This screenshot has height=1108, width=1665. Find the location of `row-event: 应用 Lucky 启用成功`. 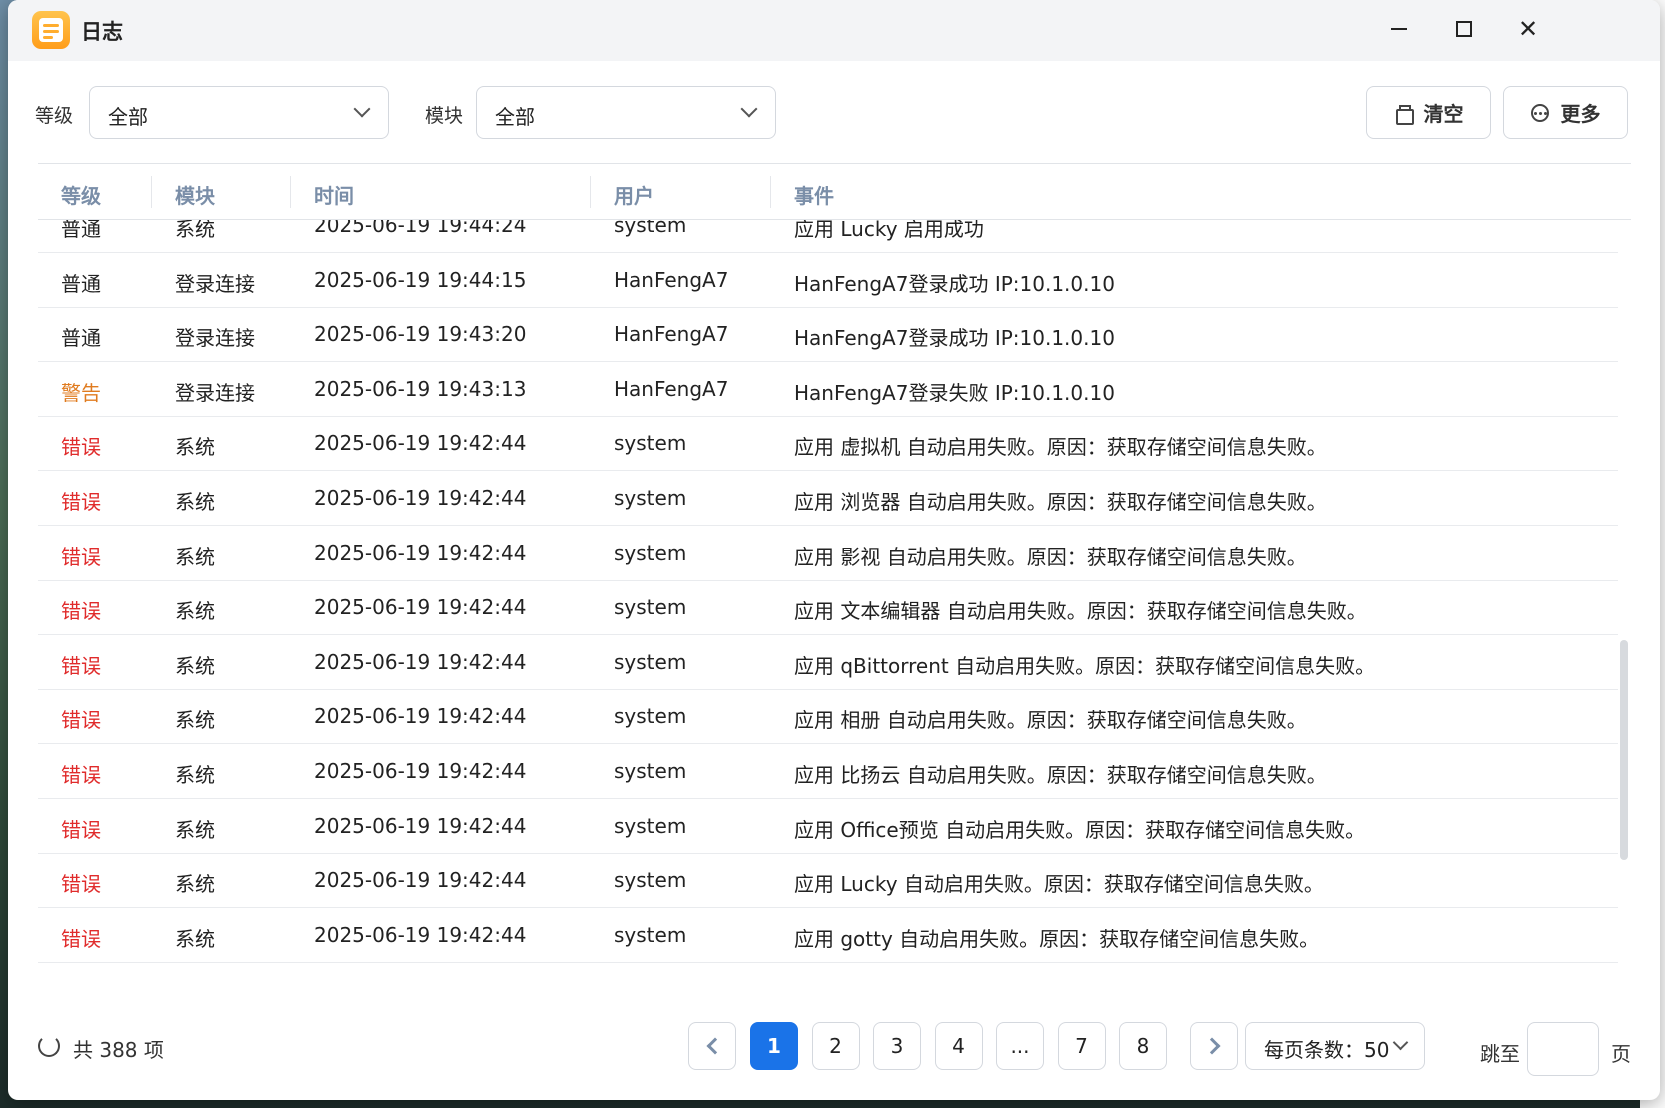

row-event: 应用 Lucky 启用成功 is located at coordinates (889, 230).